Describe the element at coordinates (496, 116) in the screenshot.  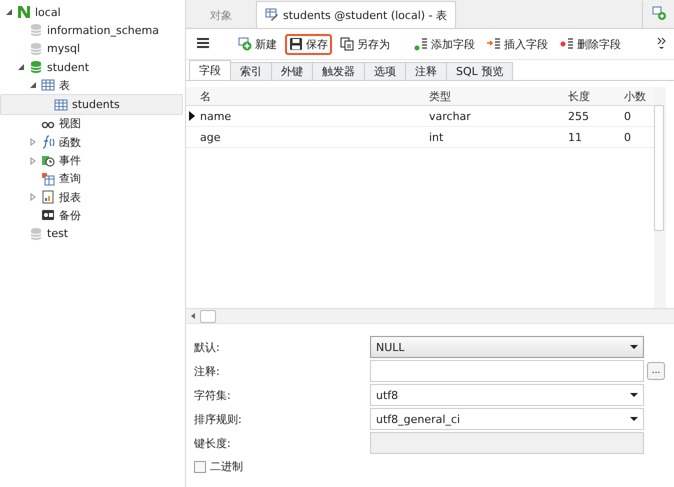
I see `table-cell: varchar` at that location.